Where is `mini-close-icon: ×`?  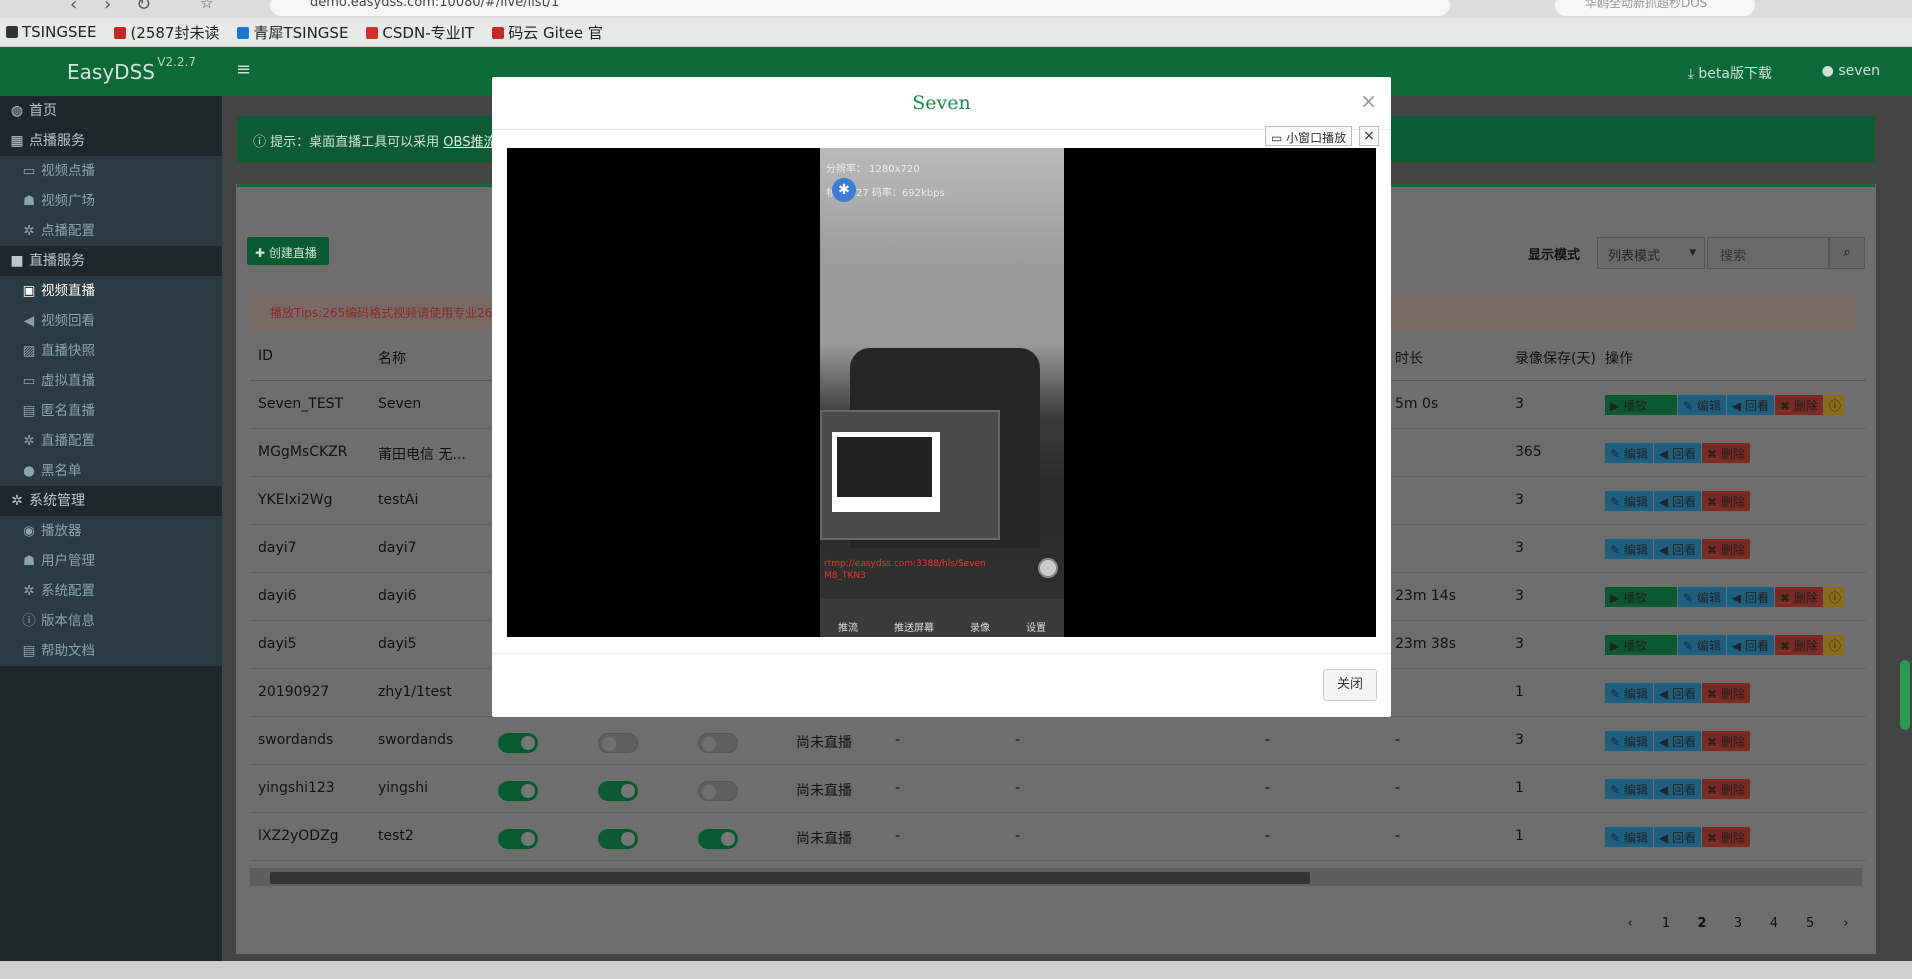
mini-close-icon: × is located at coordinates (1369, 136).